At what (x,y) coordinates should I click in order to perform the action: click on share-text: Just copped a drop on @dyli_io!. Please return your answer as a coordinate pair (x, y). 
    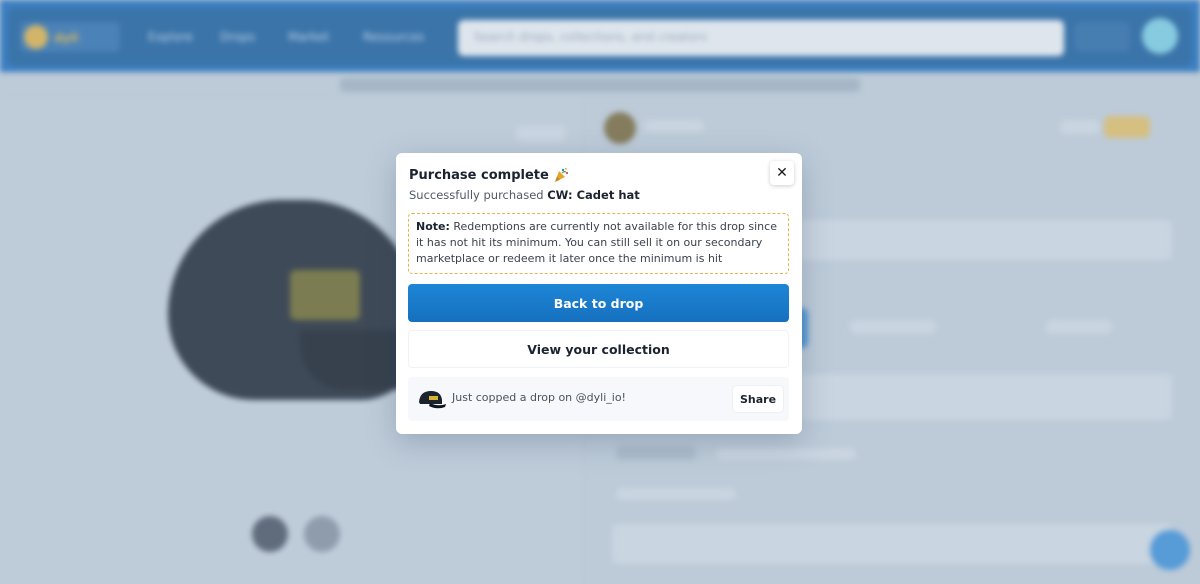
    Looking at the image, I should click on (539, 397).